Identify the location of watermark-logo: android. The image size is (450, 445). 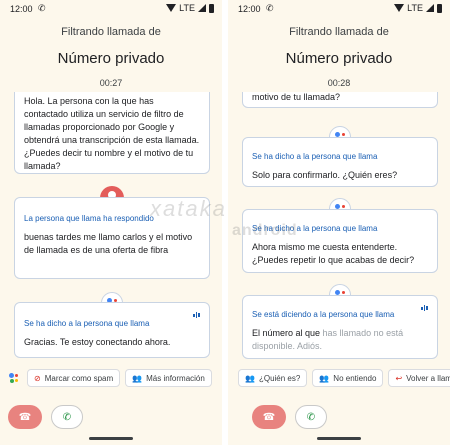
(265, 230).